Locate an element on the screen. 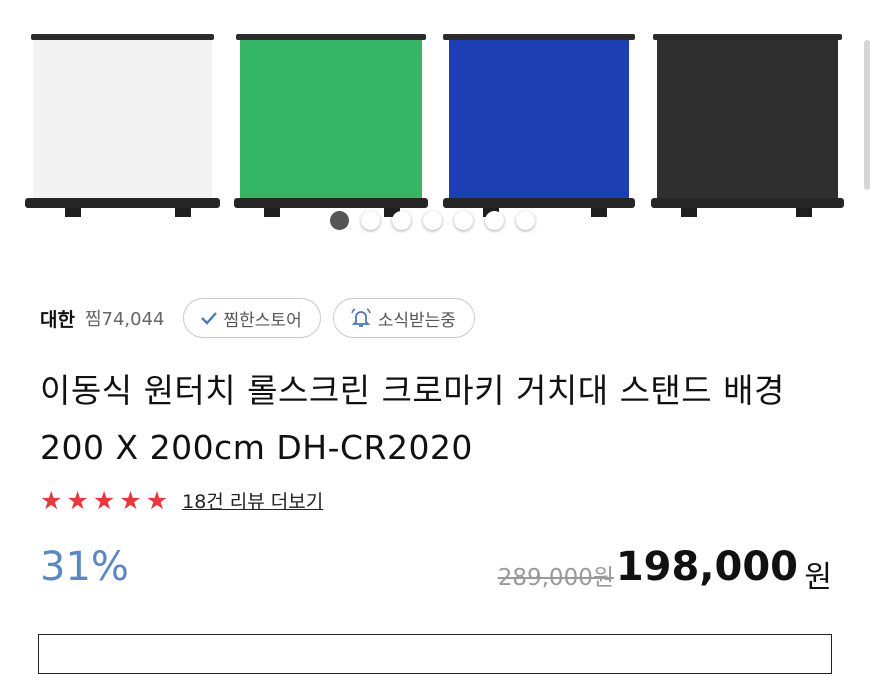 This screenshot has height=674, width=870. gallery-image-blue-screen is located at coordinates (539, 115).